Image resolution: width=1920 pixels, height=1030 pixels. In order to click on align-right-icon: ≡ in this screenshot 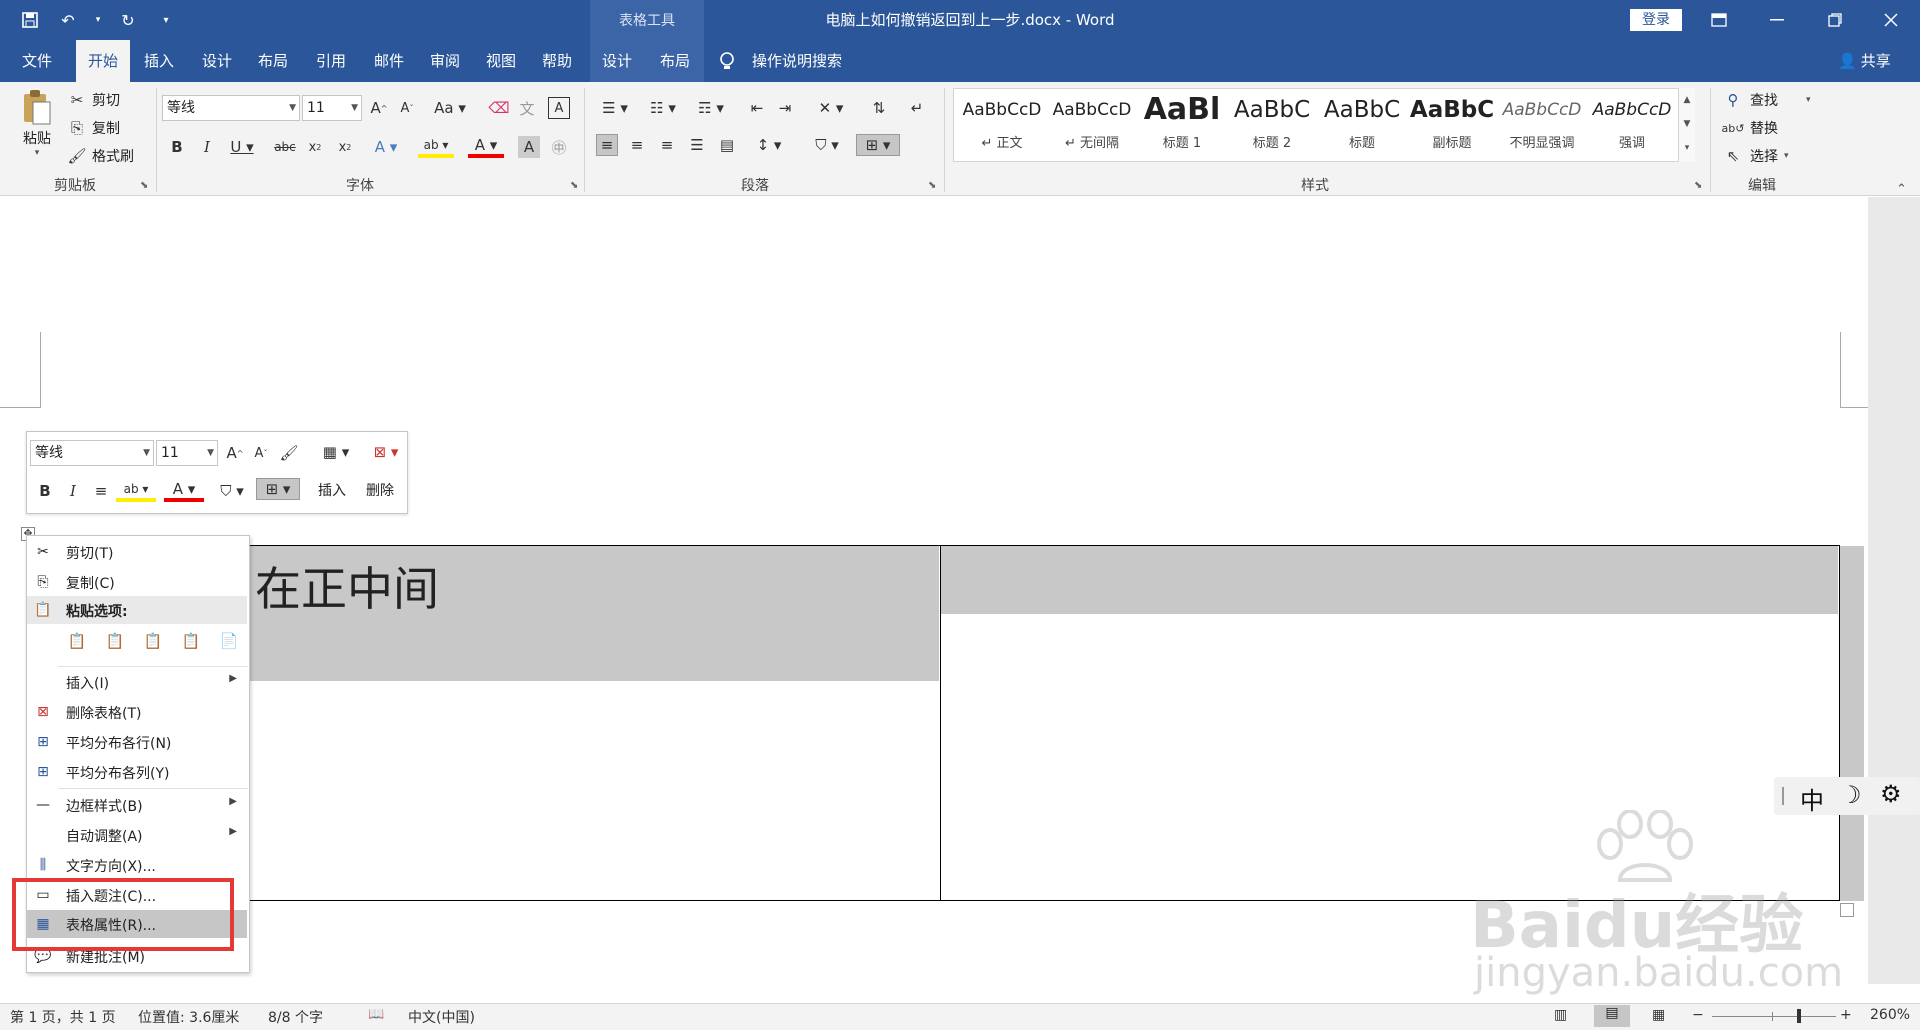, I will do `click(667, 145)`.